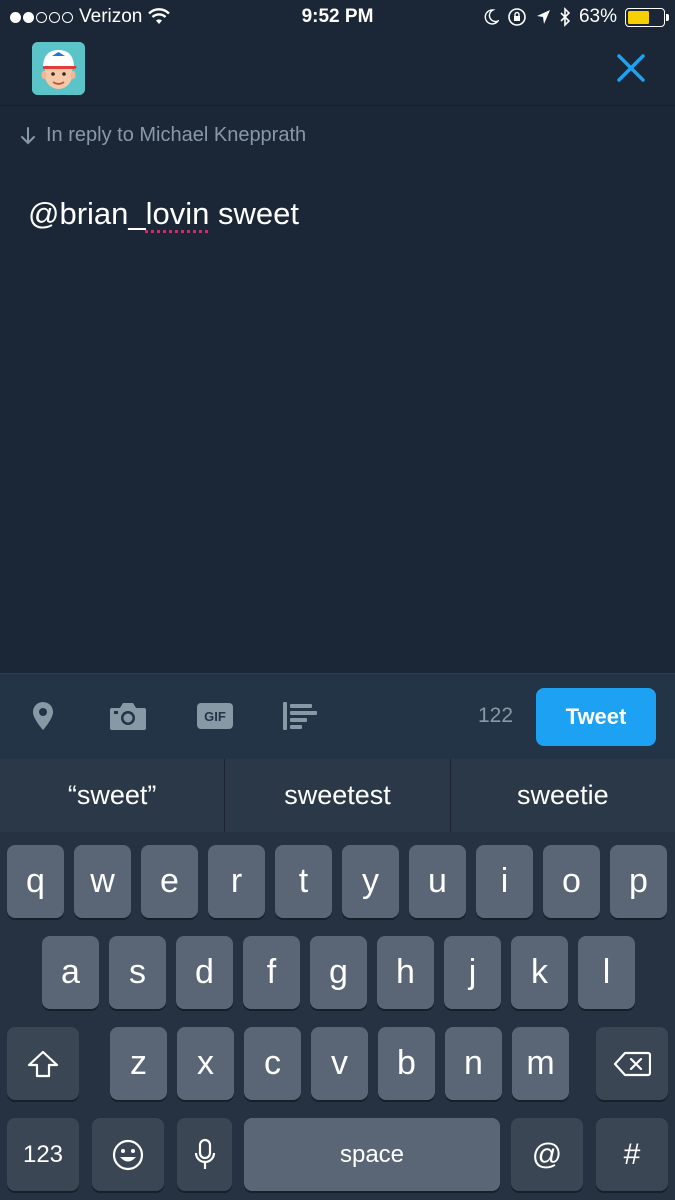 The width and height of the screenshot is (675, 1200). I want to click on key-d: d, so click(204, 972).